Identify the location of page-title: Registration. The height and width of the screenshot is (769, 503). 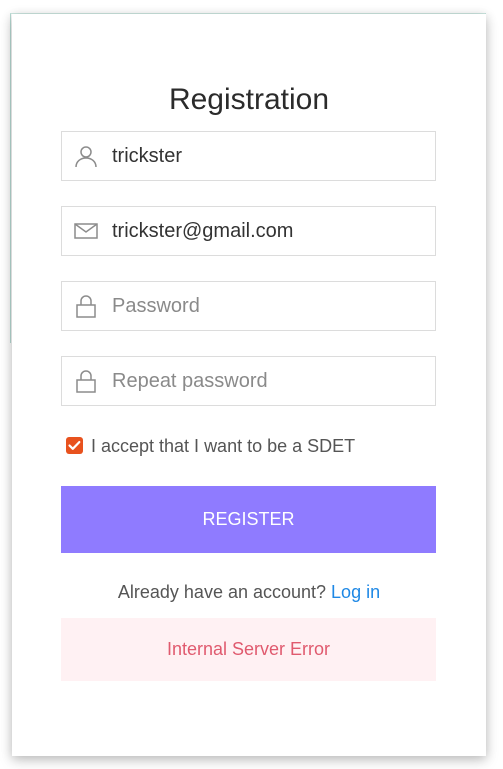
(249, 99).